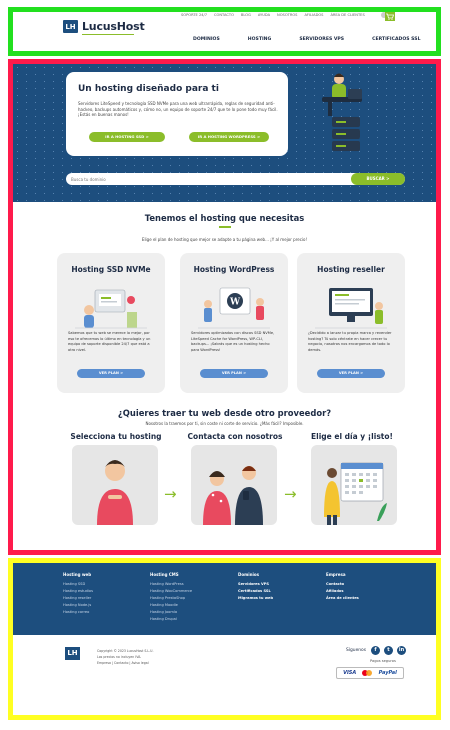  What do you see at coordinates (111, 309) in the screenshot?
I see `ssd-illustration` at bounding box center [111, 309].